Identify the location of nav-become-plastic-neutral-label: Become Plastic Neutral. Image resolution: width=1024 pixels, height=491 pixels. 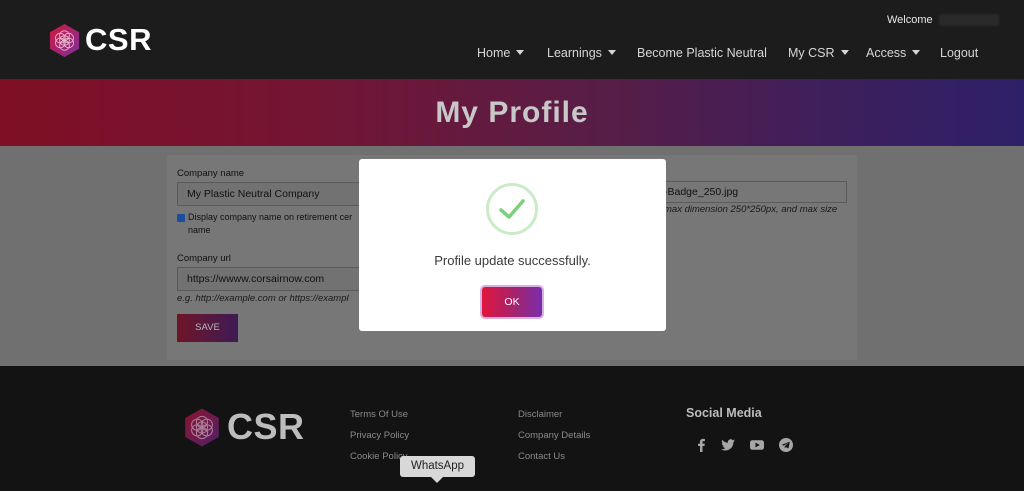
(702, 53).